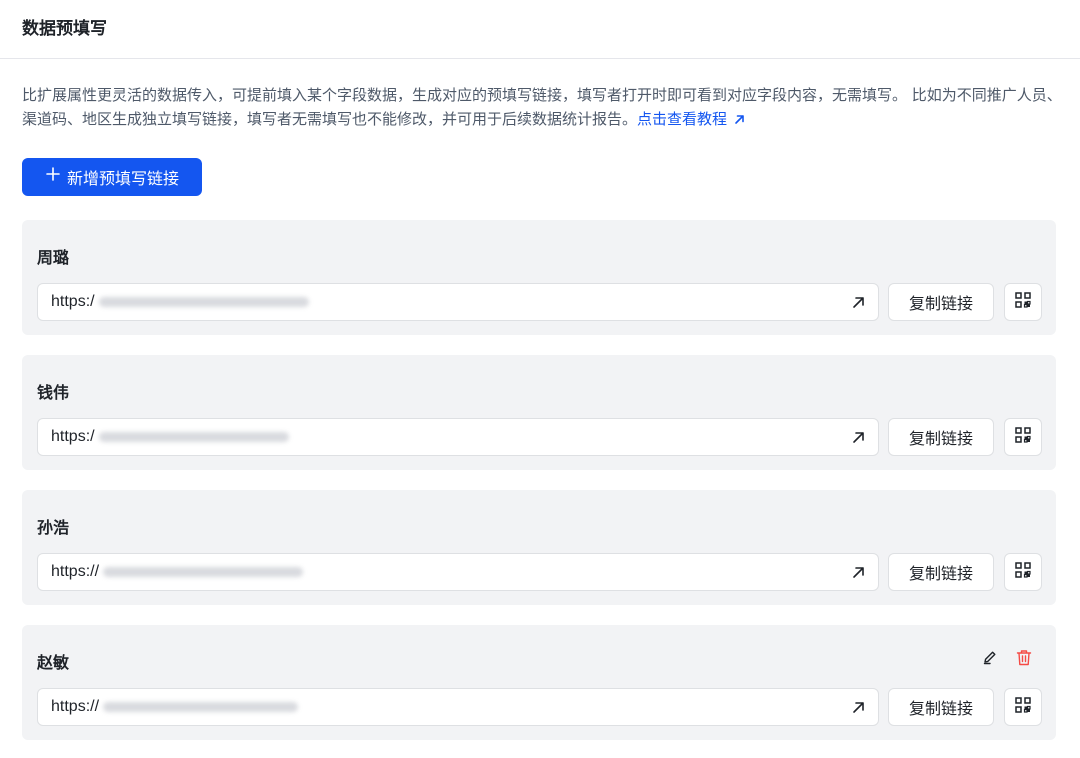  I want to click on tutorial-link-label: 点击查看教程, so click(682, 119).